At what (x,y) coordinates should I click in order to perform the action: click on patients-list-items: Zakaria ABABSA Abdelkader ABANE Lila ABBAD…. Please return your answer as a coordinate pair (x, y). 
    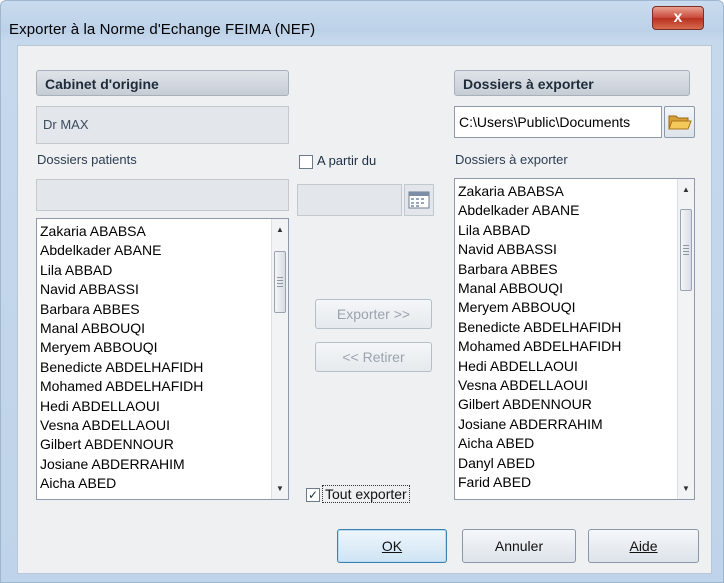
    Looking at the image, I should click on (121, 358).